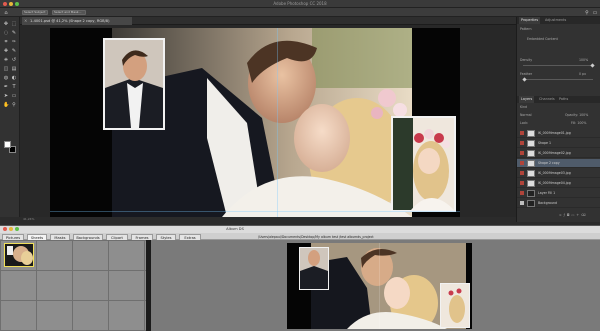  I want to click on tab-properties: Properties, so click(530, 20).